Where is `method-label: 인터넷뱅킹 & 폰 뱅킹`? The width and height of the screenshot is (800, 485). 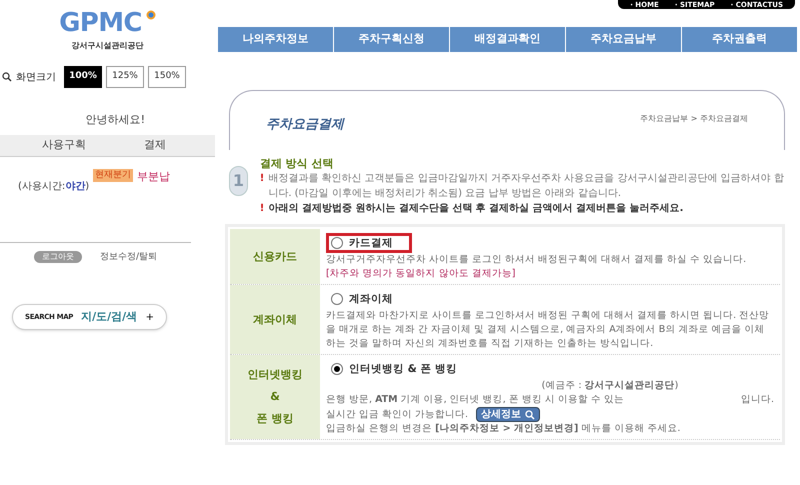
method-label: 인터넷뱅킹 & 폰 뱅킹 is located at coordinates (275, 397).